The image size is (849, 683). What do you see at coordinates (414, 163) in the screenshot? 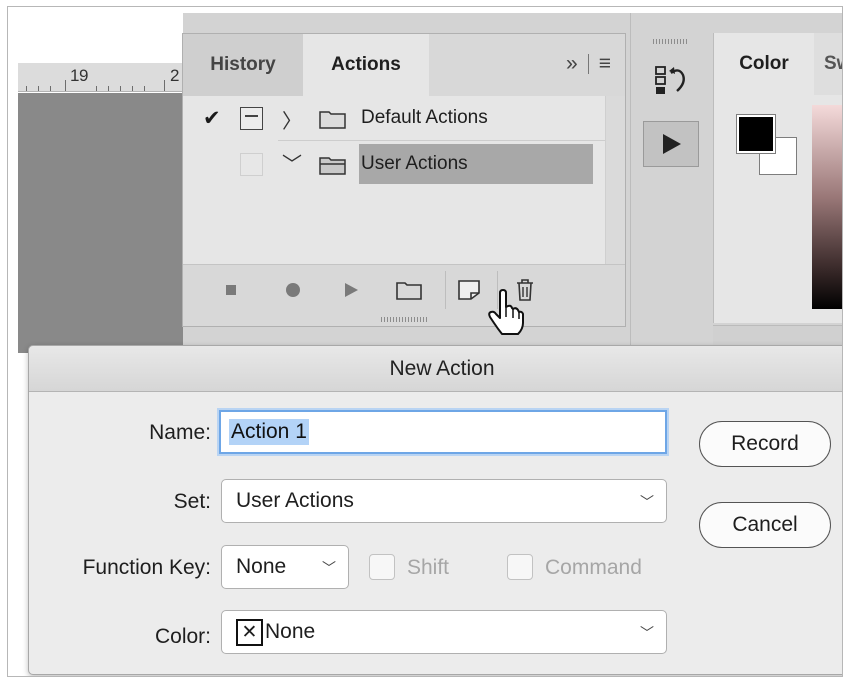
I see `action-set-label: User Actions` at bounding box center [414, 163].